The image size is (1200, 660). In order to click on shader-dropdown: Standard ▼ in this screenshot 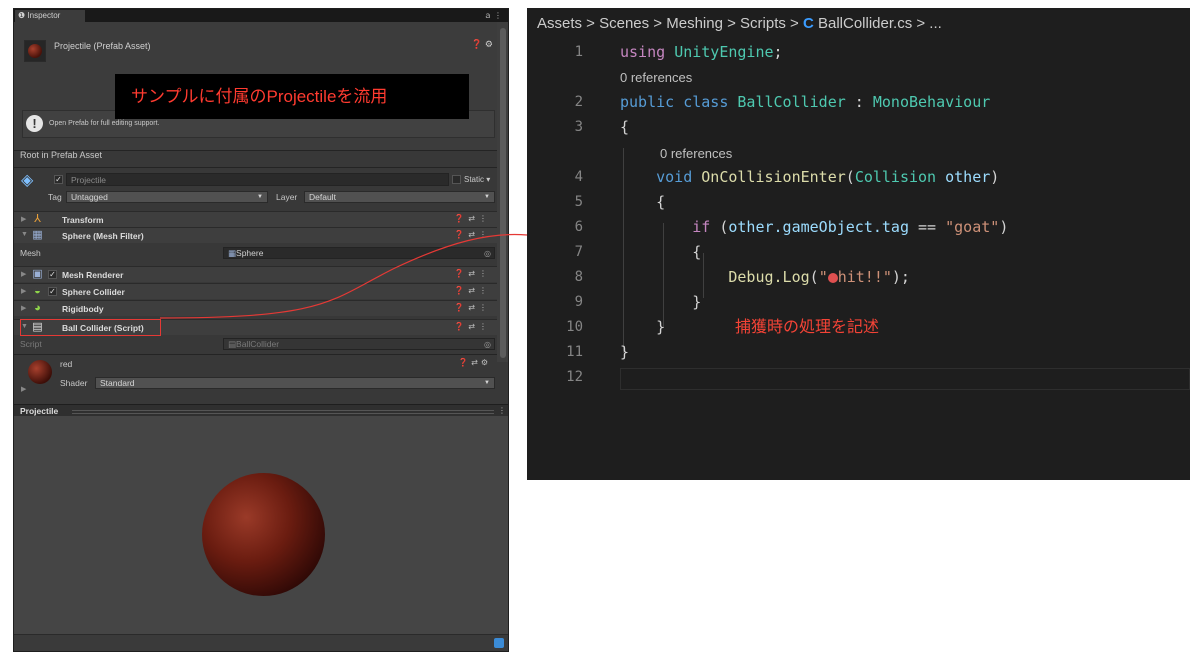, I will do `click(295, 383)`.